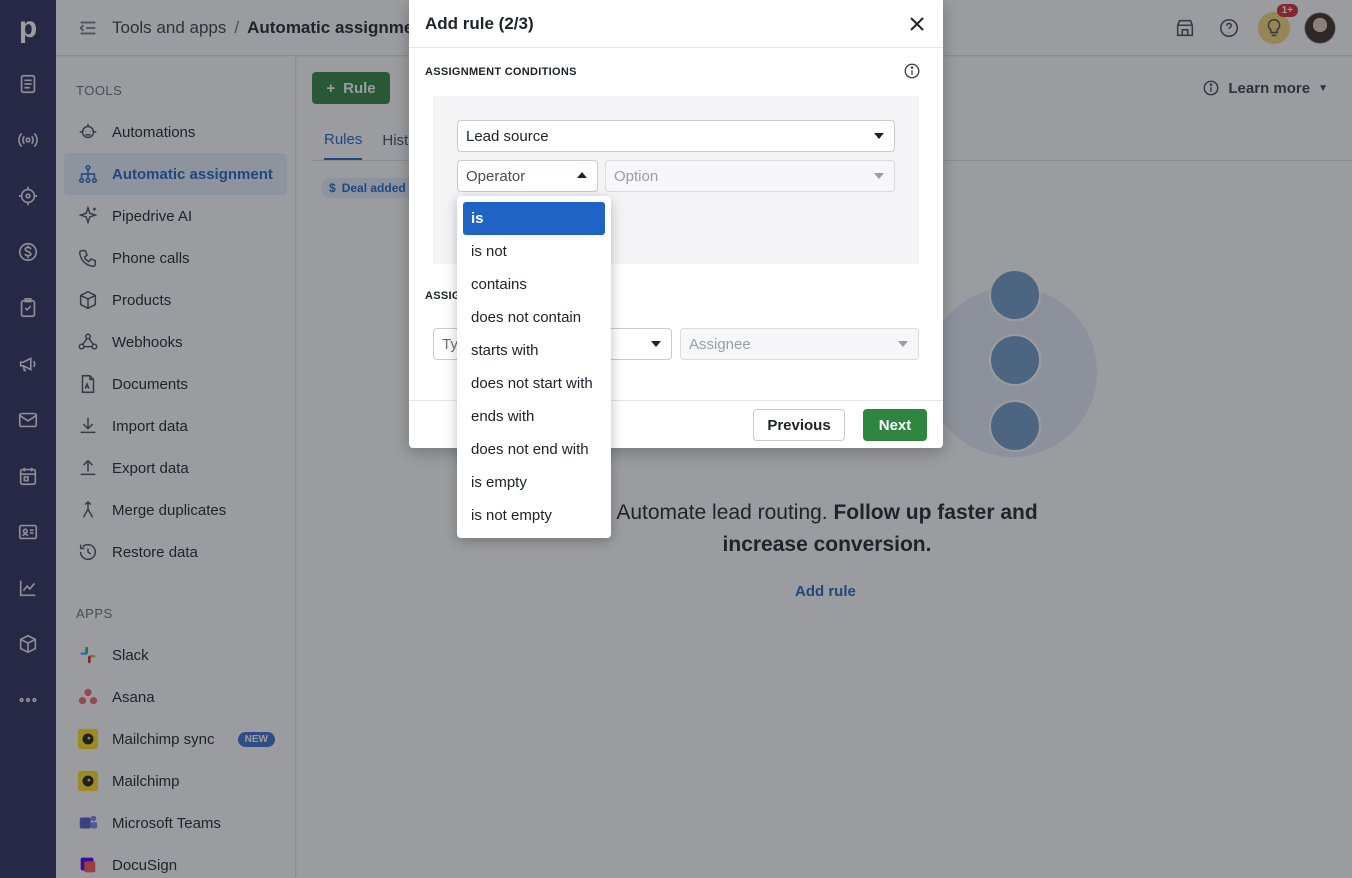 This screenshot has height=878, width=1352. Describe the element at coordinates (912, 73) in the screenshot. I see `info-icon` at that location.